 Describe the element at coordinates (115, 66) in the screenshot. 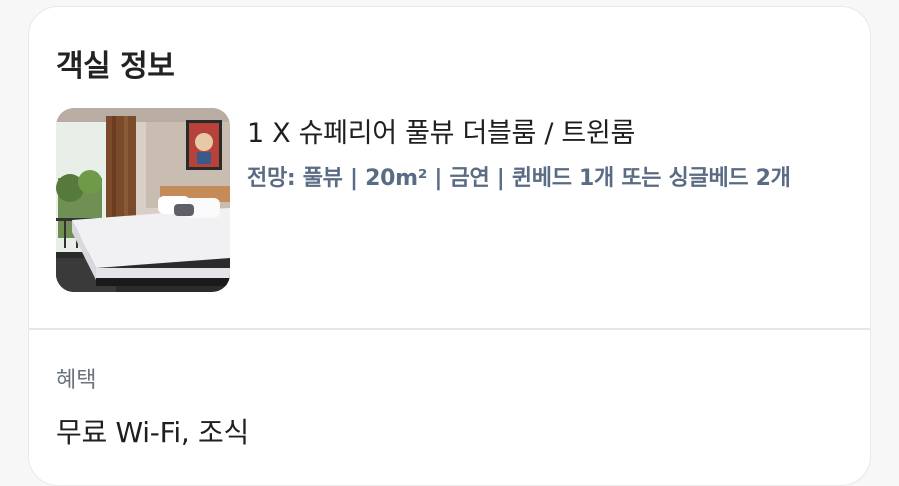

I see `section-title: 객실 정보` at that location.